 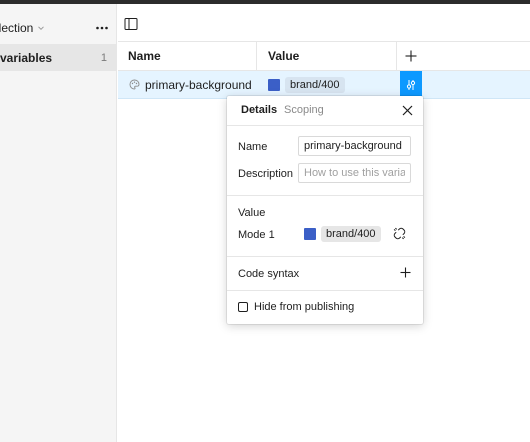 What do you see at coordinates (198, 85) in the screenshot?
I see `variable-name: primary-background` at bounding box center [198, 85].